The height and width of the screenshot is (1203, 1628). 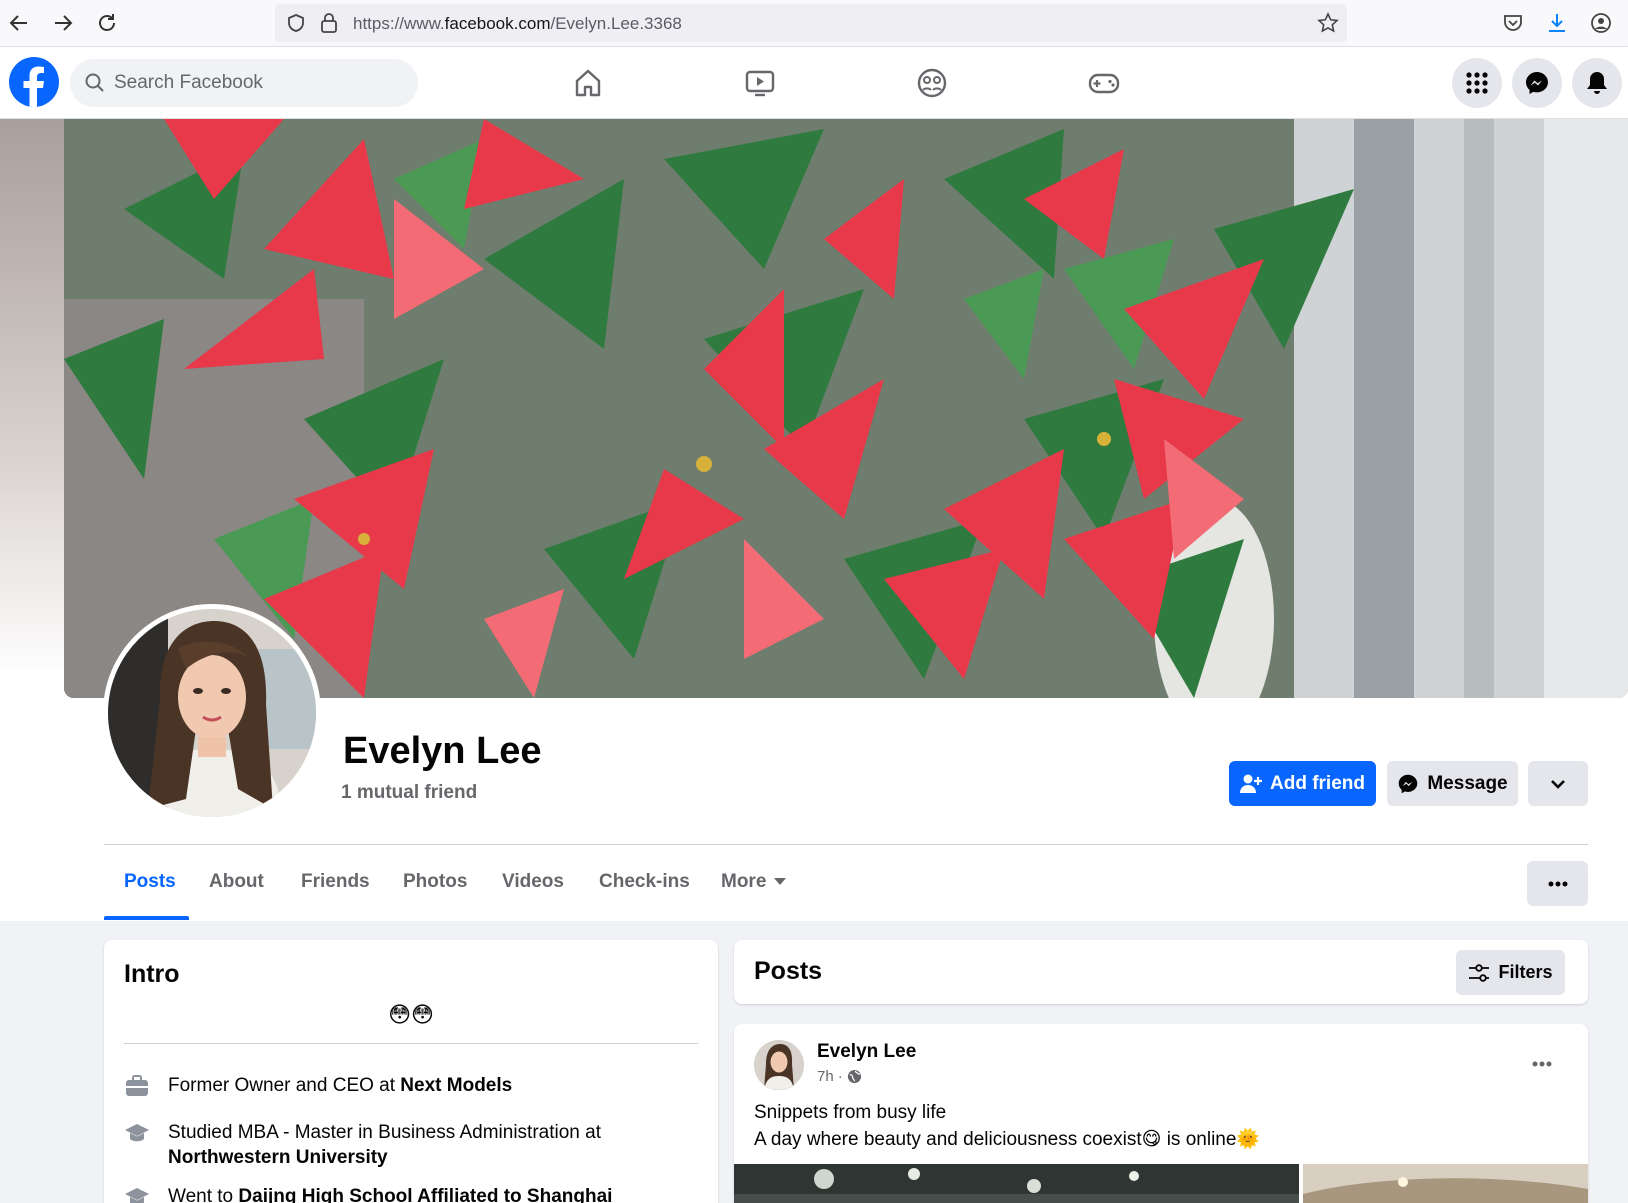 What do you see at coordinates (435, 882) in the screenshot?
I see `tab-photos: Photos` at bounding box center [435, 882].